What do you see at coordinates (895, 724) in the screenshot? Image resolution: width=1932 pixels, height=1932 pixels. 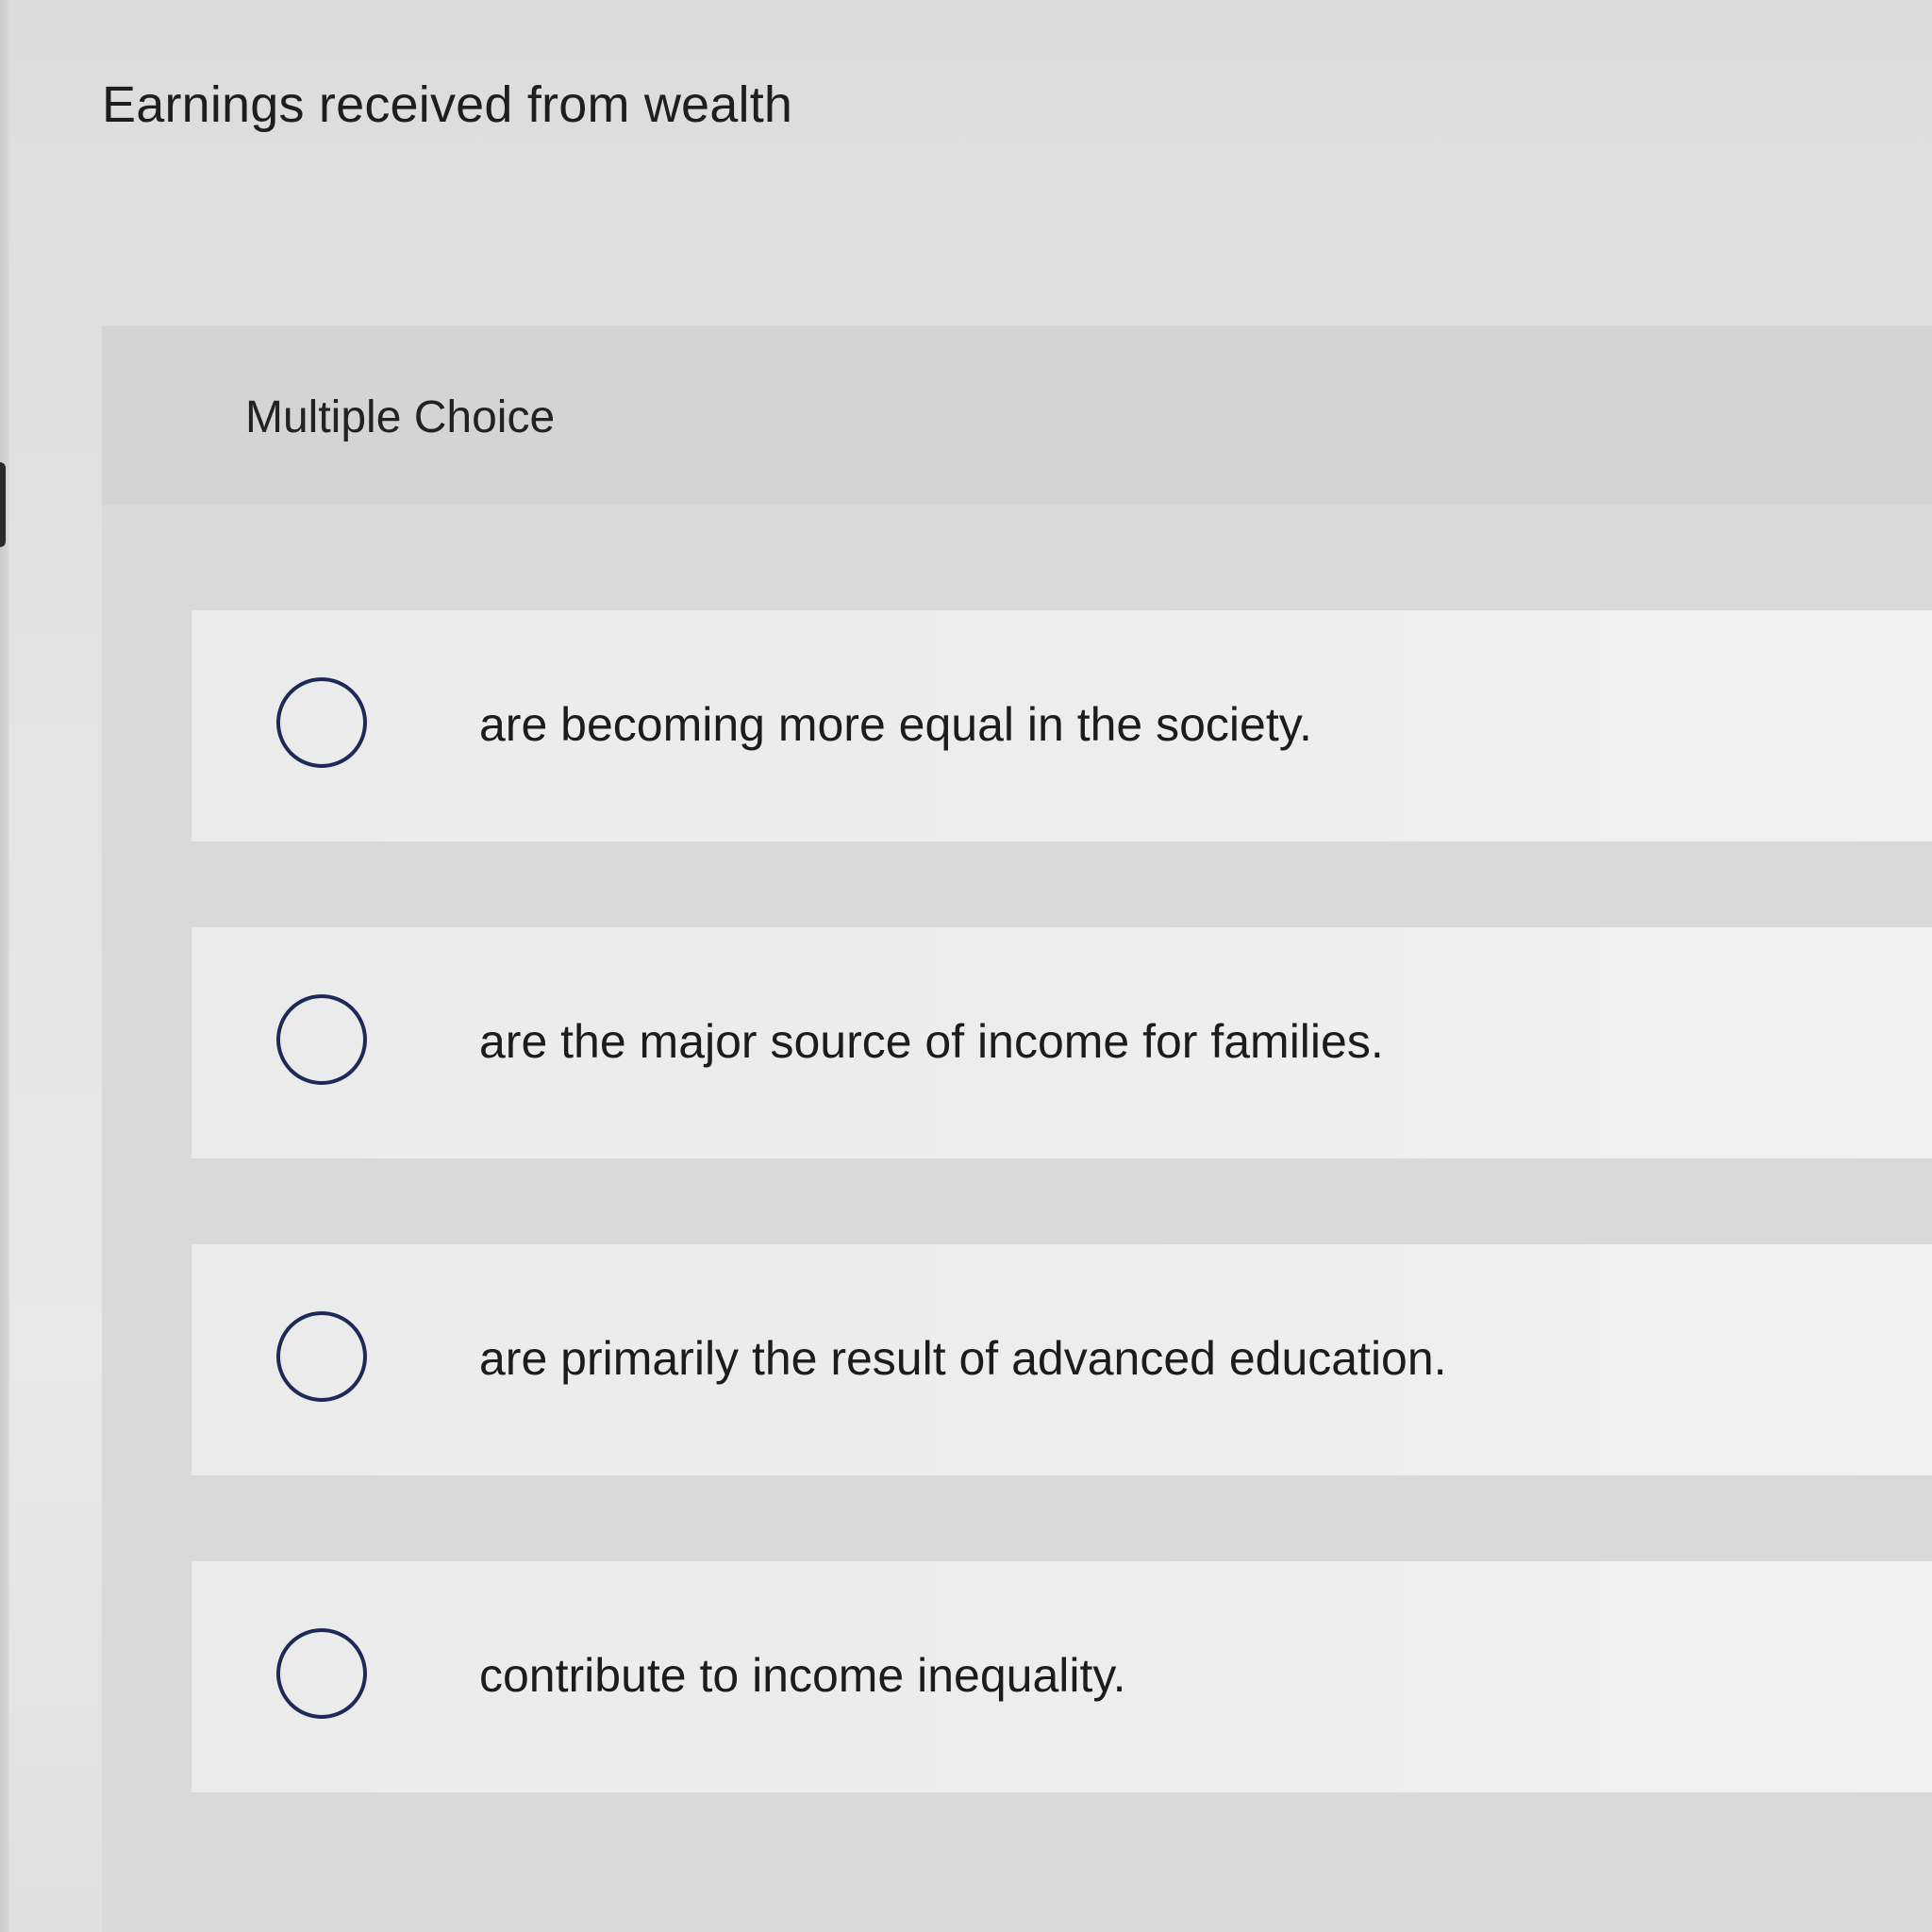 I see `choice-text: are becoming more equal in the society.` at bounding box center [895, 724].